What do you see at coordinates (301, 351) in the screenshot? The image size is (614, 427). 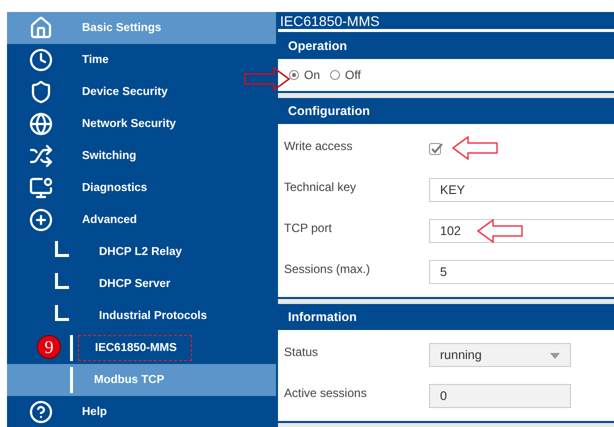 I see `field-label: Status` at bounding box center [301, 351].